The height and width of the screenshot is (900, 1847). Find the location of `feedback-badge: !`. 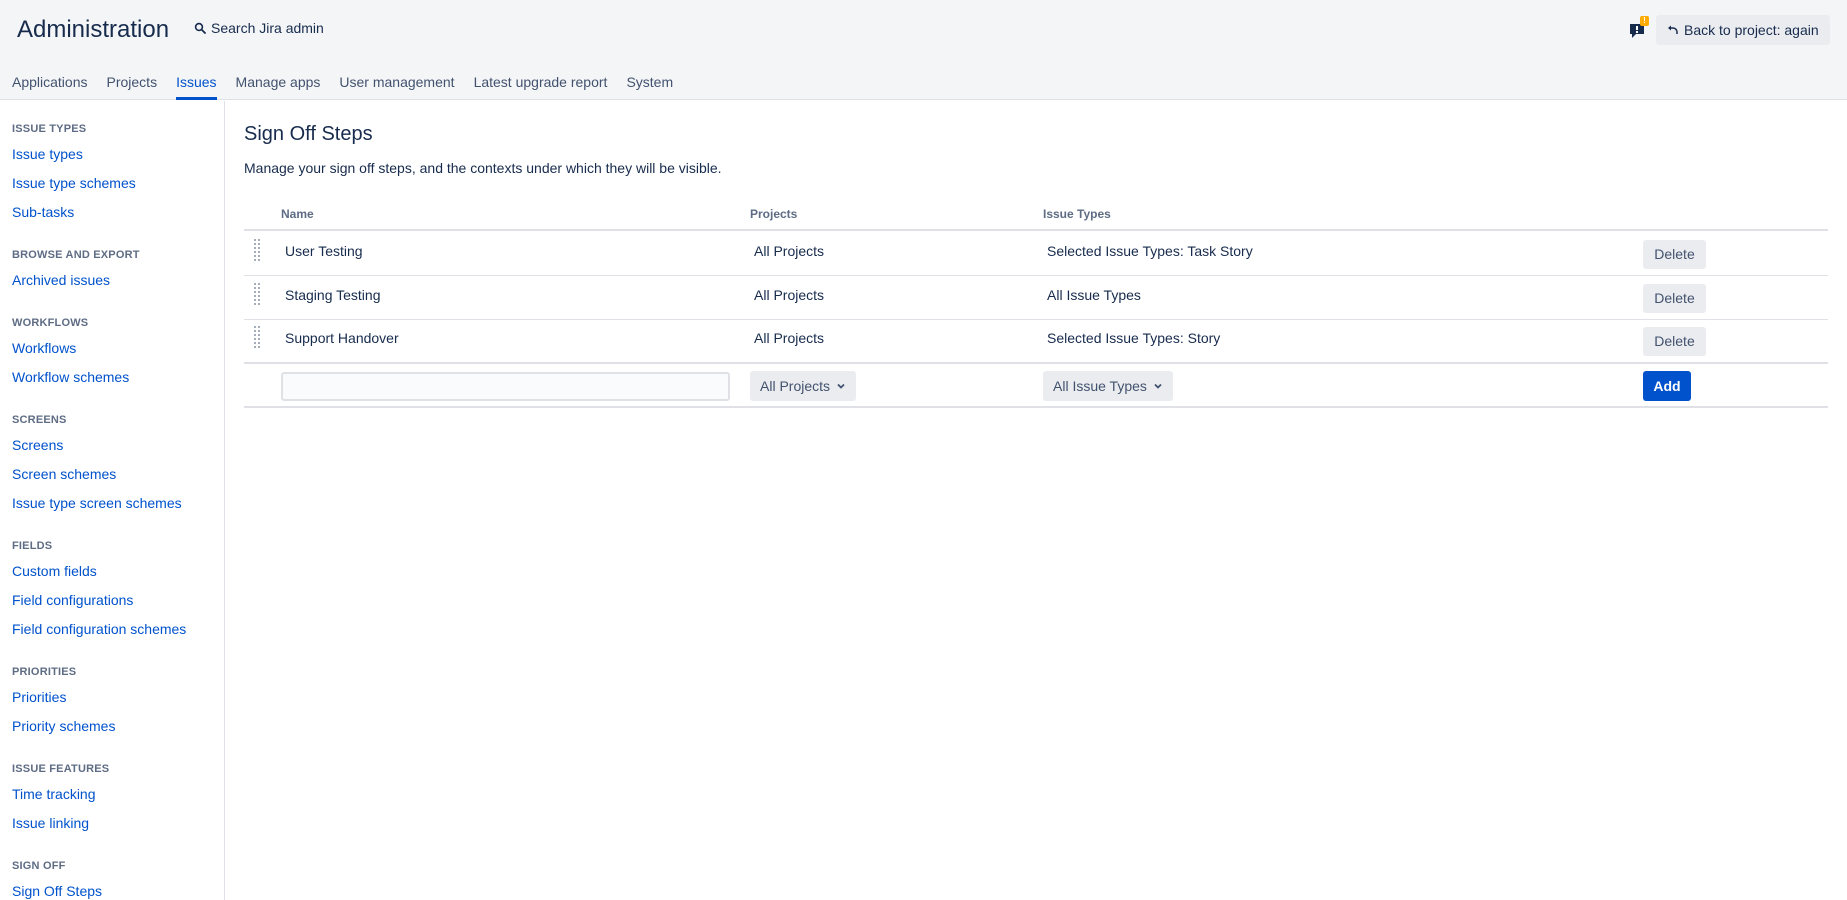

feedback-badge: ! is located at coordinates (1644, 21).